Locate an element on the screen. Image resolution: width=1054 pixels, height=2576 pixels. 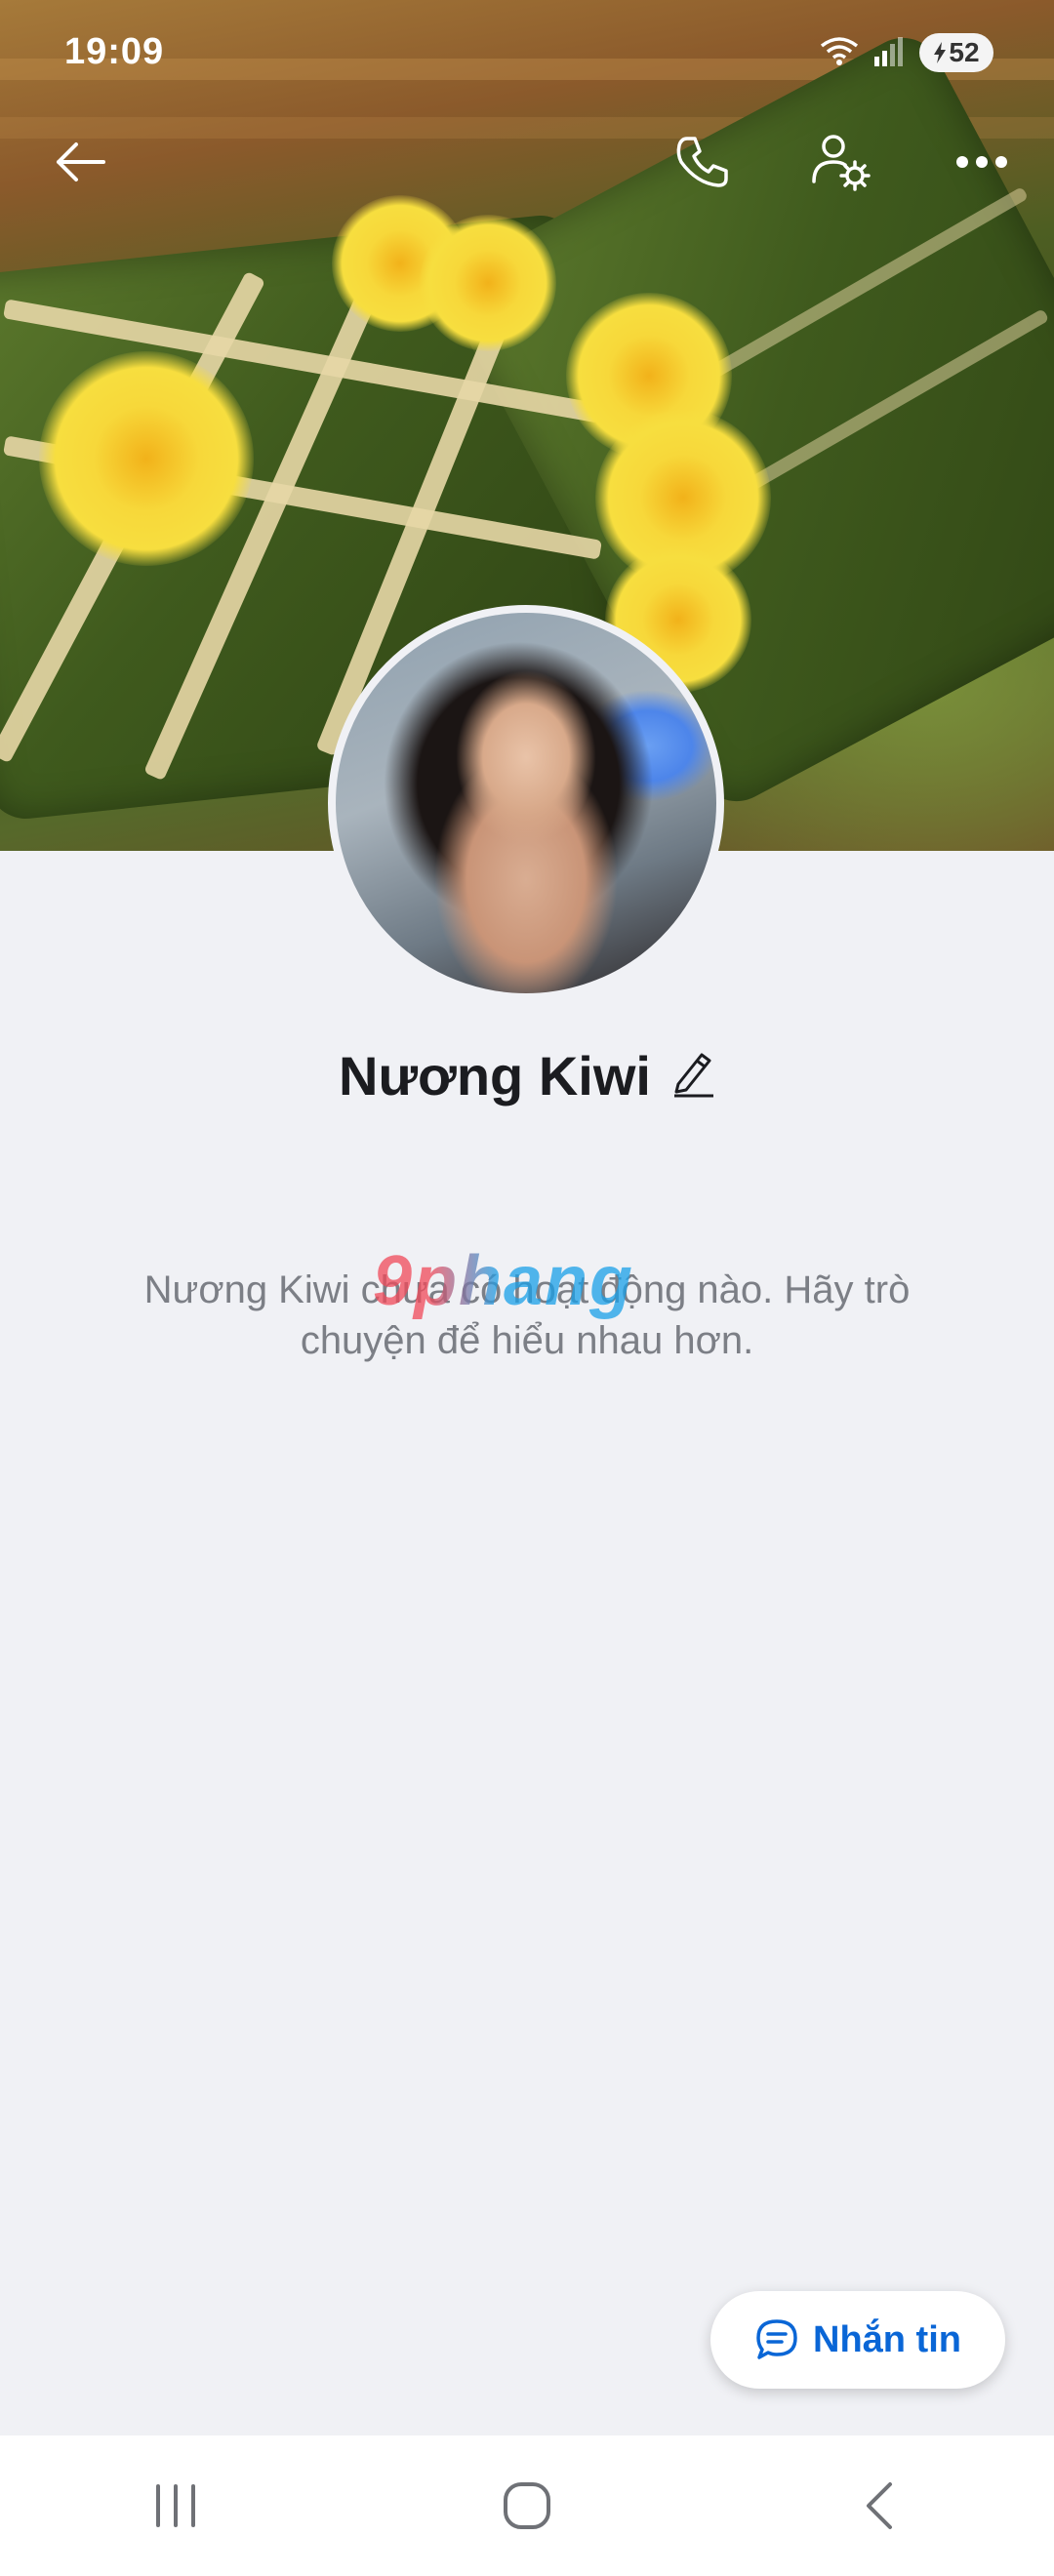
back-icon is located at coordinates (879, 2505).